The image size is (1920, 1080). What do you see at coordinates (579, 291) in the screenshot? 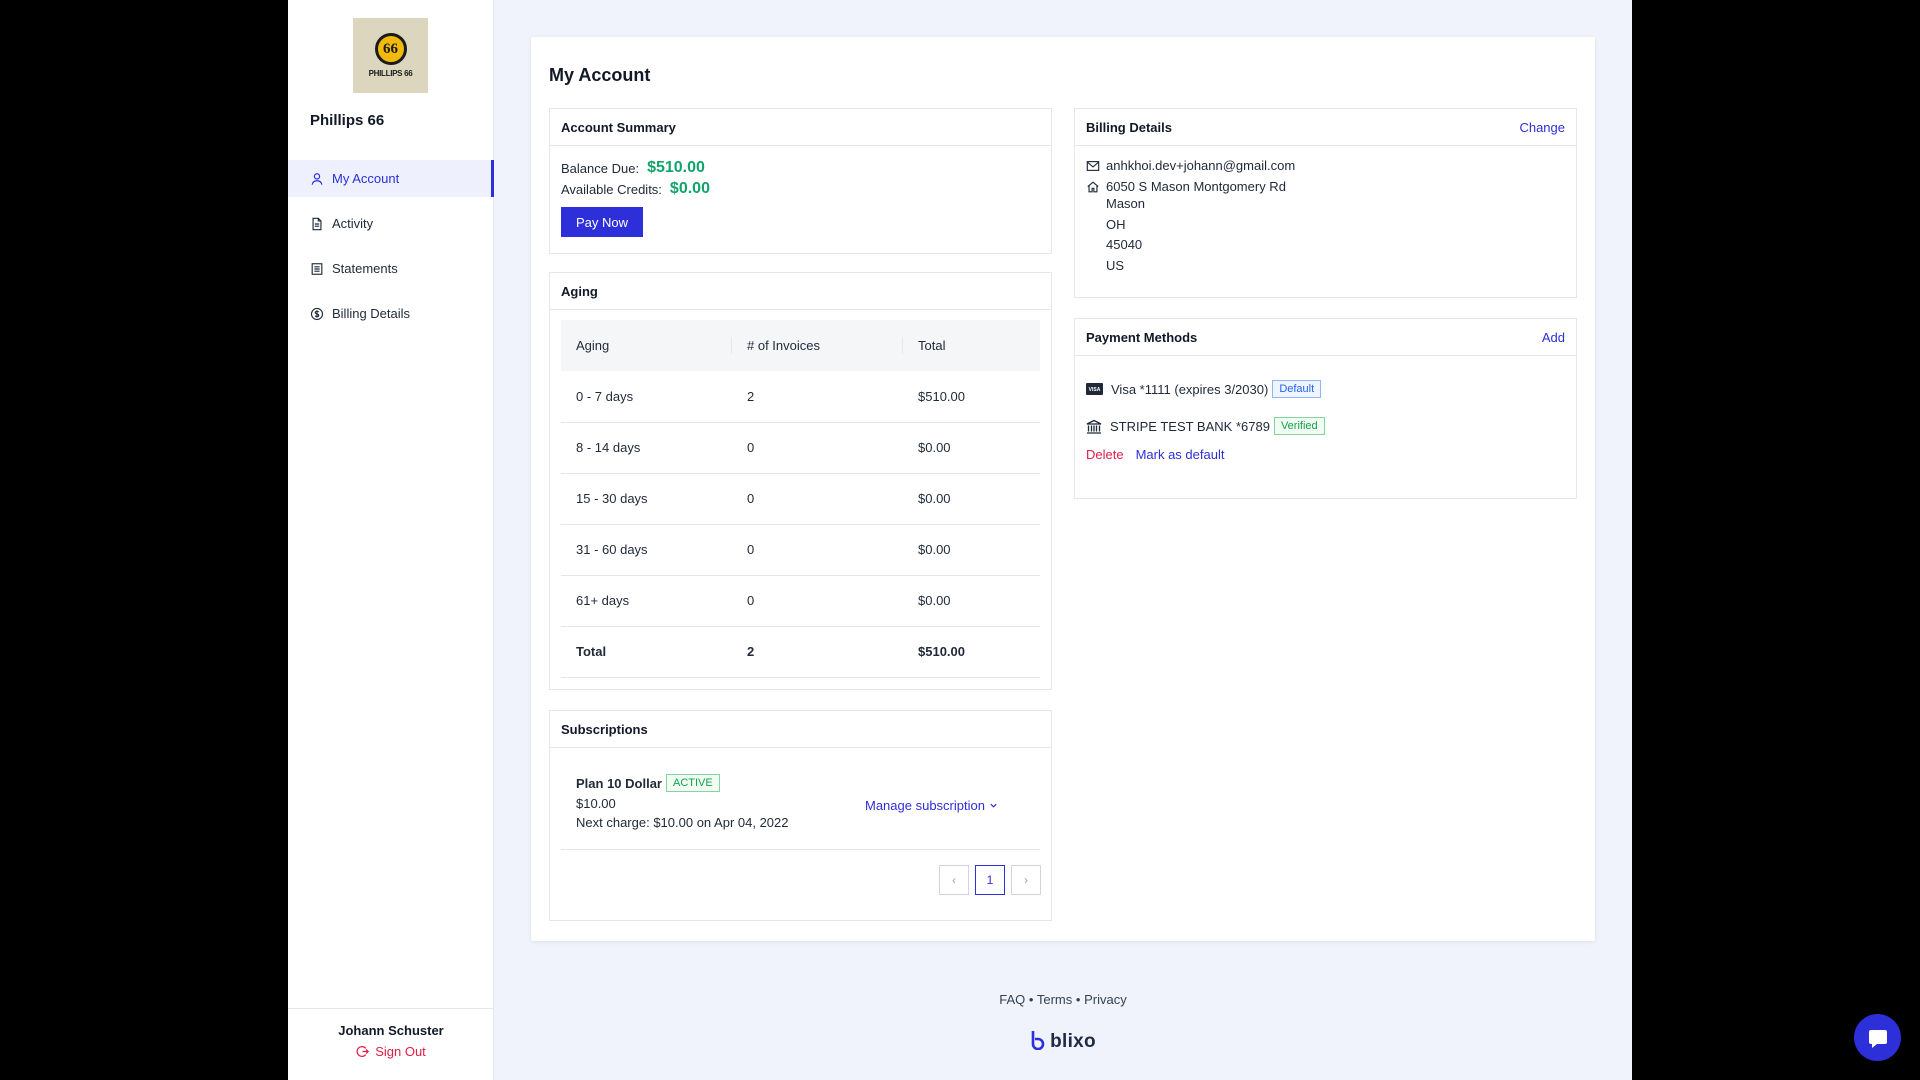
I see `aging-title: Aging` at bounding box center [579, 291].